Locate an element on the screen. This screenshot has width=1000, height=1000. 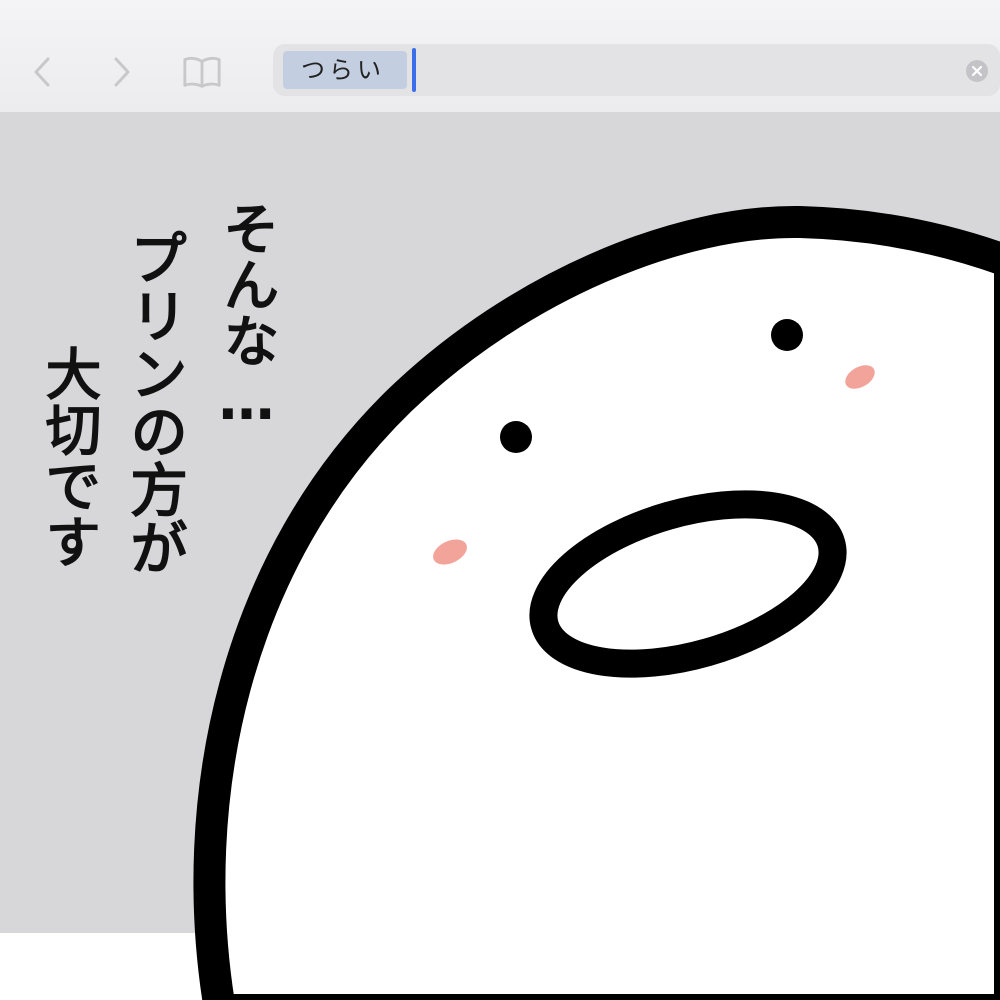
left-eye is located at coordinates (516, 437).